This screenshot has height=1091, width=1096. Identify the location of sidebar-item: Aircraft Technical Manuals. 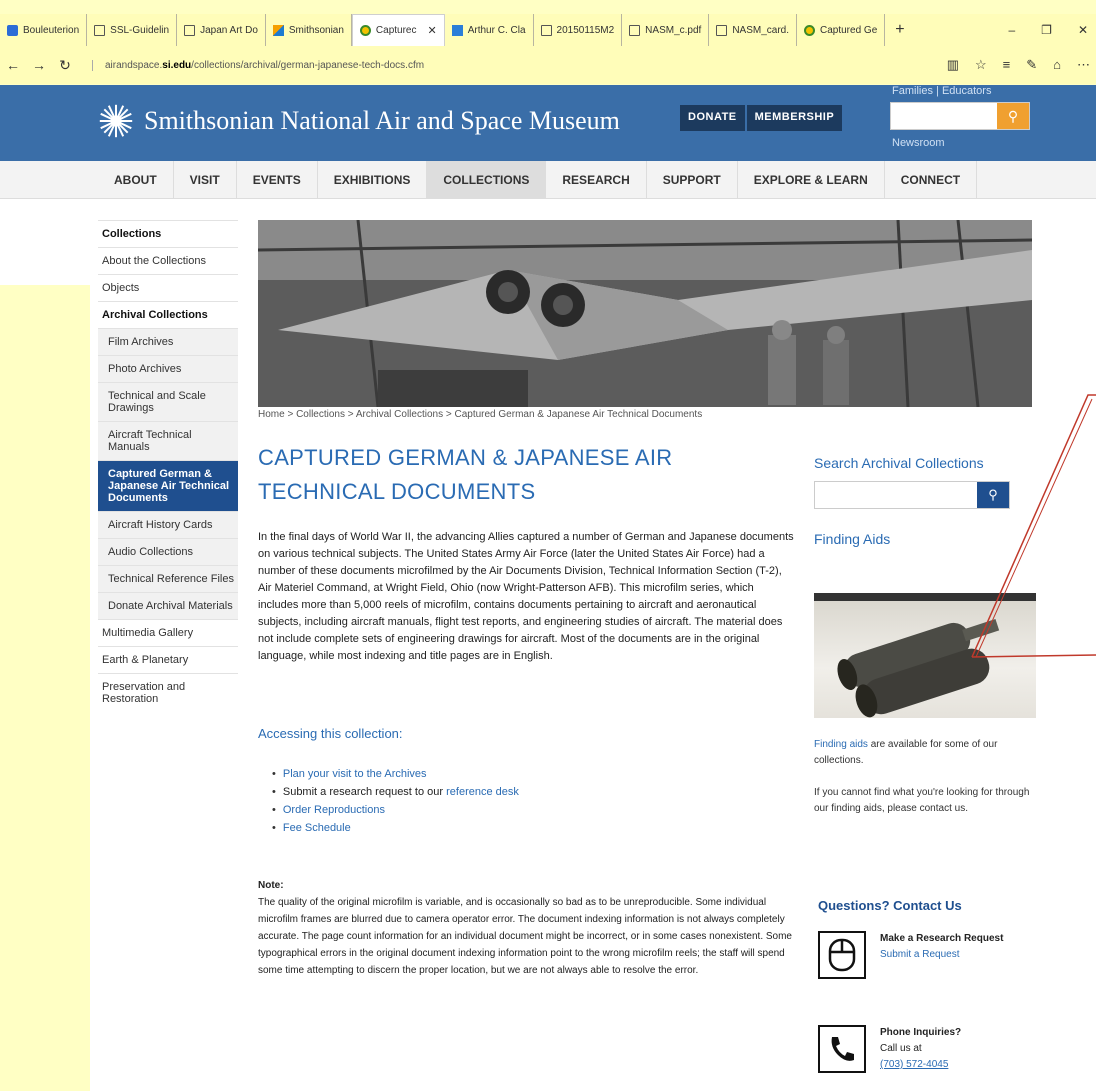
(168, 440).